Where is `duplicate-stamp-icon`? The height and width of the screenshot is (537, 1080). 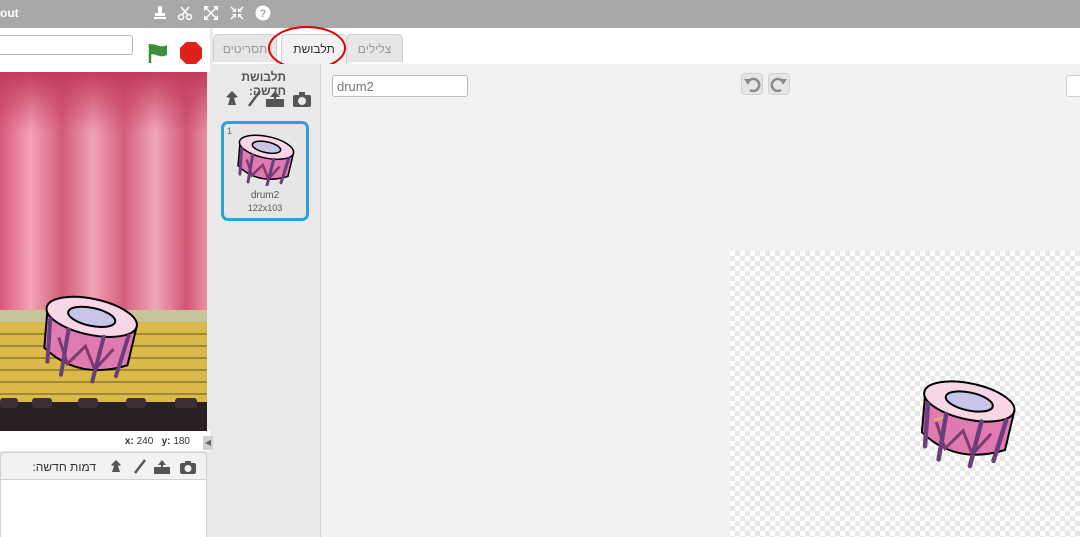
duplicate-stamp-icon is located at coordinates (160, 14).